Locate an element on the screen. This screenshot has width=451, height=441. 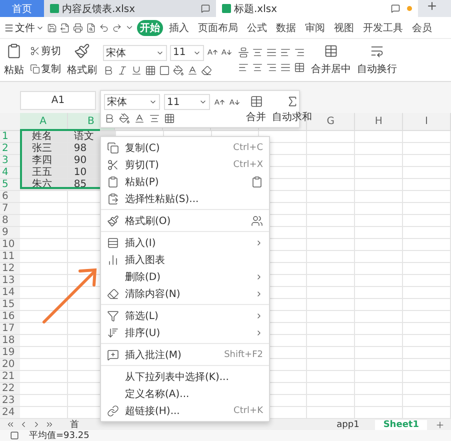
export-icon is located at coordinates (65, 27).